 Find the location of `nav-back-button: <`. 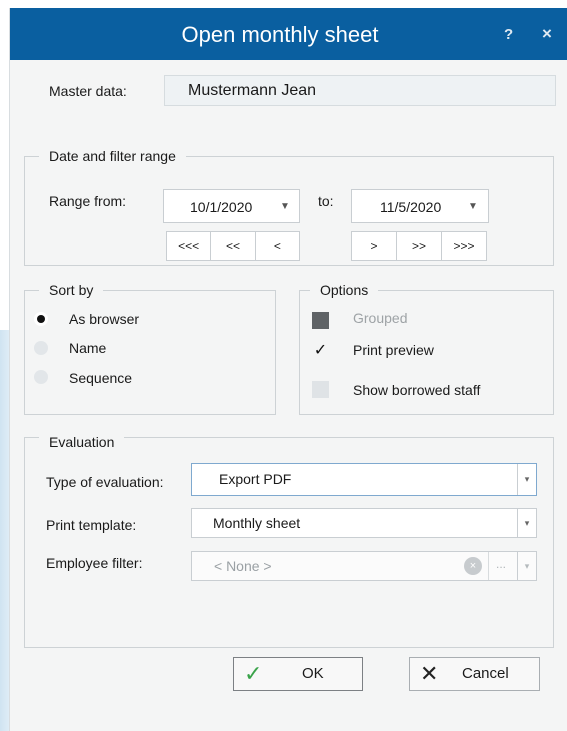

nav-back-button: < is located at coordinates (277, 246).